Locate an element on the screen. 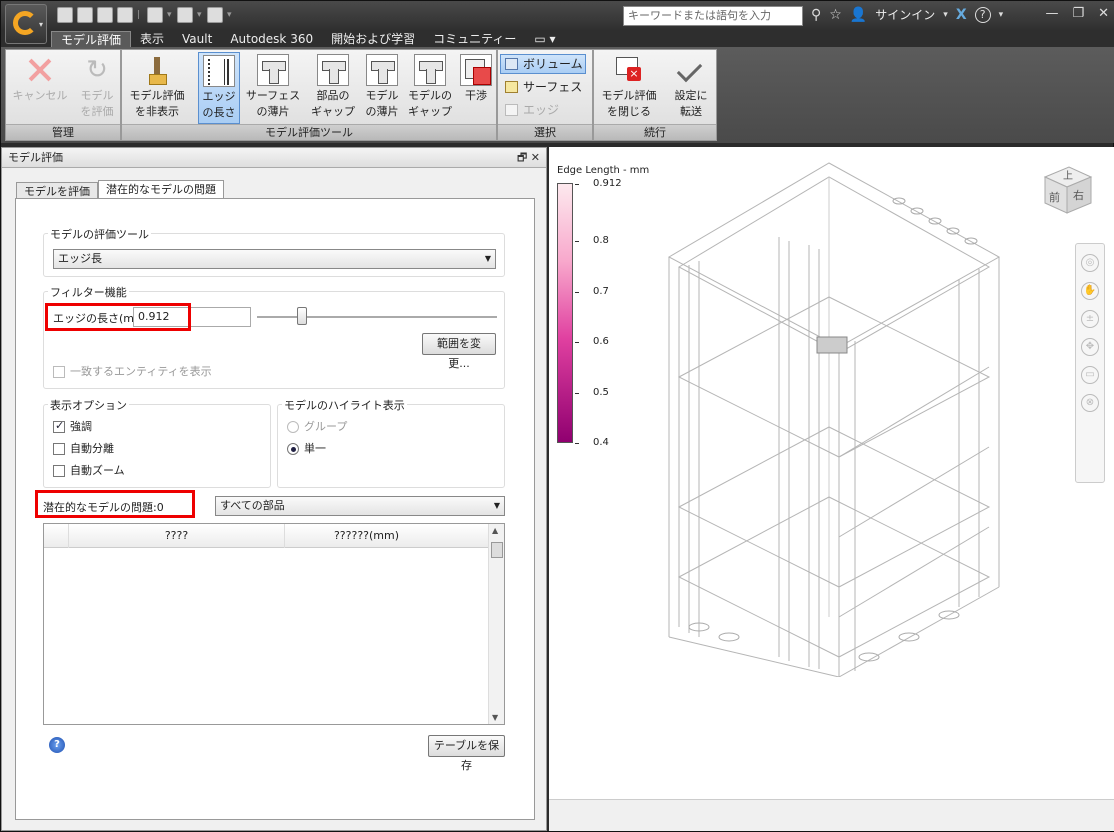 The height and width of the screenshot is (832, 1114). title-bar-tools: ⚲ ☆ 👤 サインイン ▾ X ? ▾ is located at coordinates (907, 14).